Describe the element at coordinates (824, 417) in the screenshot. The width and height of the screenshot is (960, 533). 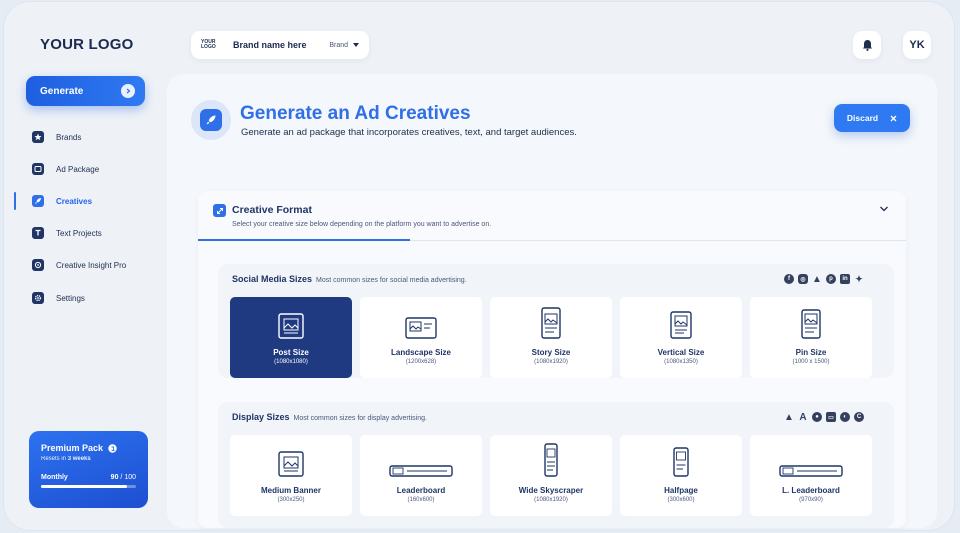
I see `platform-icons: ▲ A ● ▭ ◐ C` at that location.